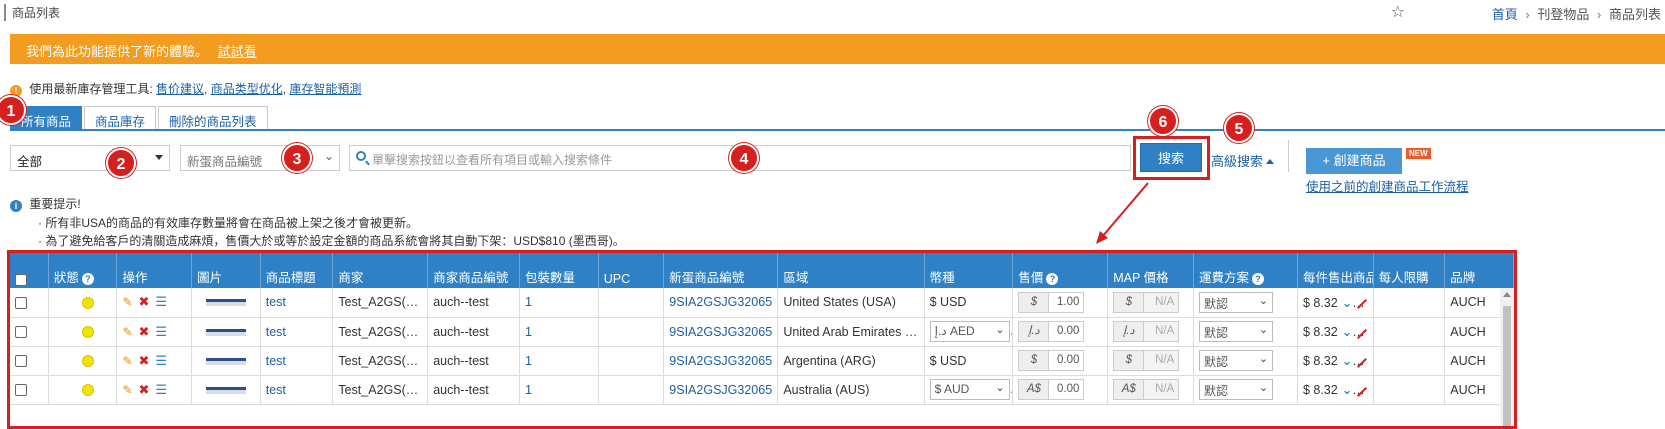 The height and width of the screenshot is (429, 1665). I want to click on tab-inventory: 商品庫存, so click(120, 118).